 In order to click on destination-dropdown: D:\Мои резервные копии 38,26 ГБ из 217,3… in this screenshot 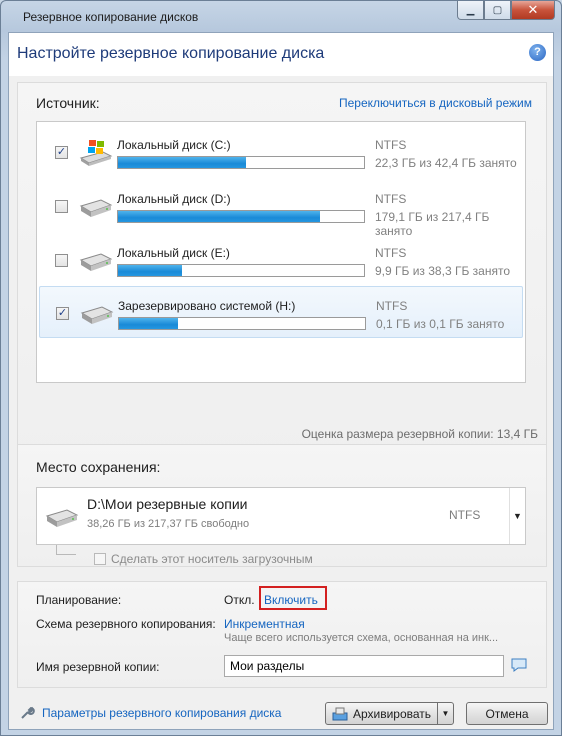, I will do `click(281, 516)`.